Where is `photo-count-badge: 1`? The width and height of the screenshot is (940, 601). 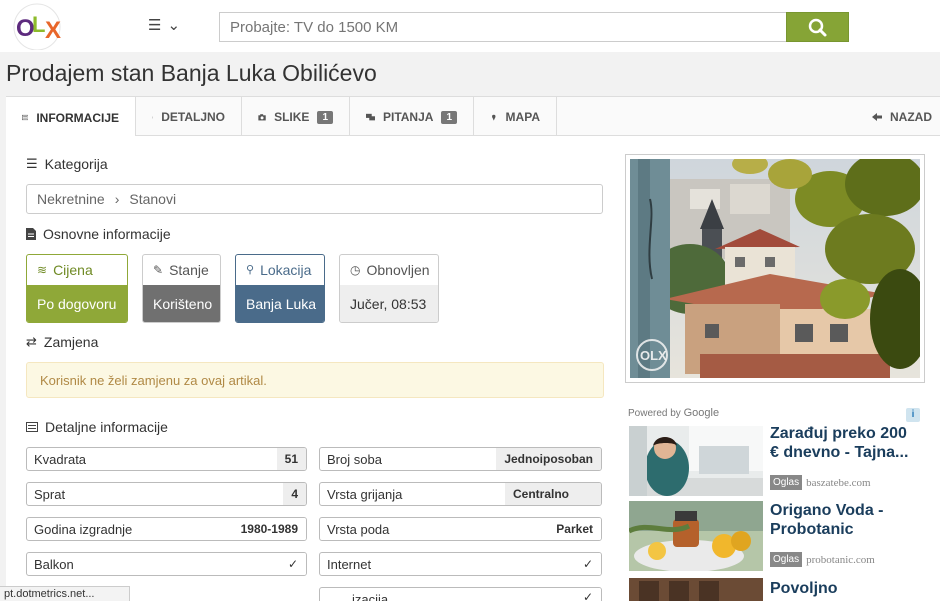
photo-count-badge: 1 is located at coordinates (325, 117).